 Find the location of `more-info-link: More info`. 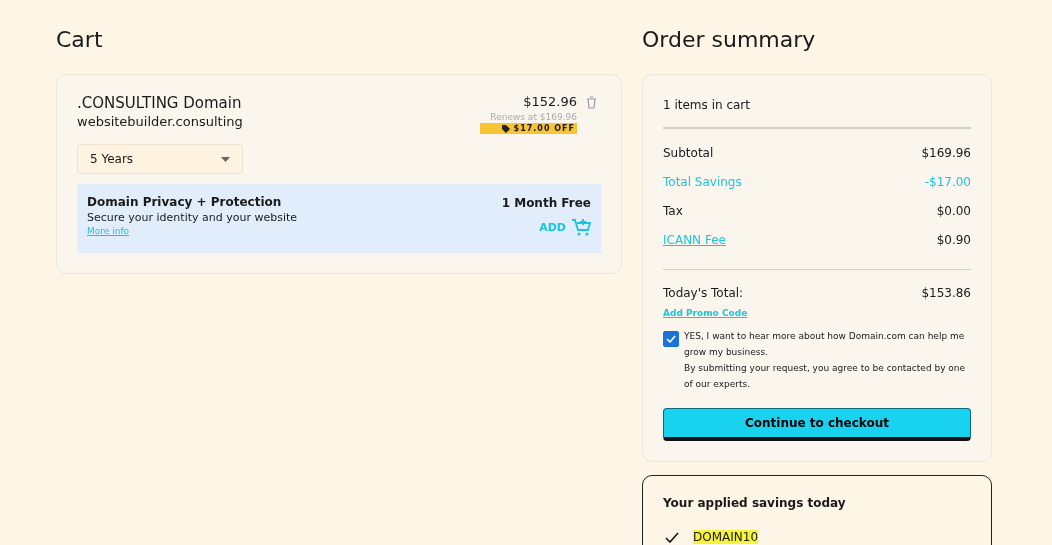

more-info-link: More info is located at coordinates (108, 231).